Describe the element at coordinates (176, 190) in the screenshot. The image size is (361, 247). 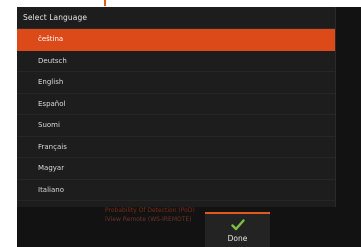
I see `language-item-italiano: Italiano` at that location.